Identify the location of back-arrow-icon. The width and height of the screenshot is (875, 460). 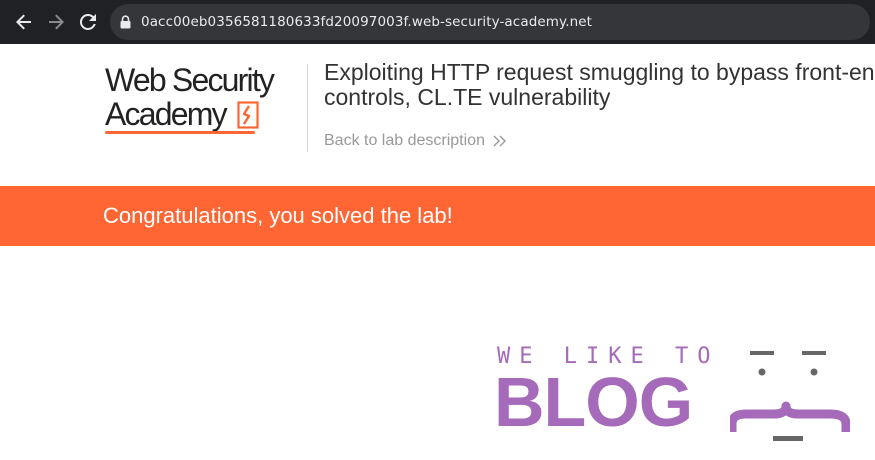
(23, 22).